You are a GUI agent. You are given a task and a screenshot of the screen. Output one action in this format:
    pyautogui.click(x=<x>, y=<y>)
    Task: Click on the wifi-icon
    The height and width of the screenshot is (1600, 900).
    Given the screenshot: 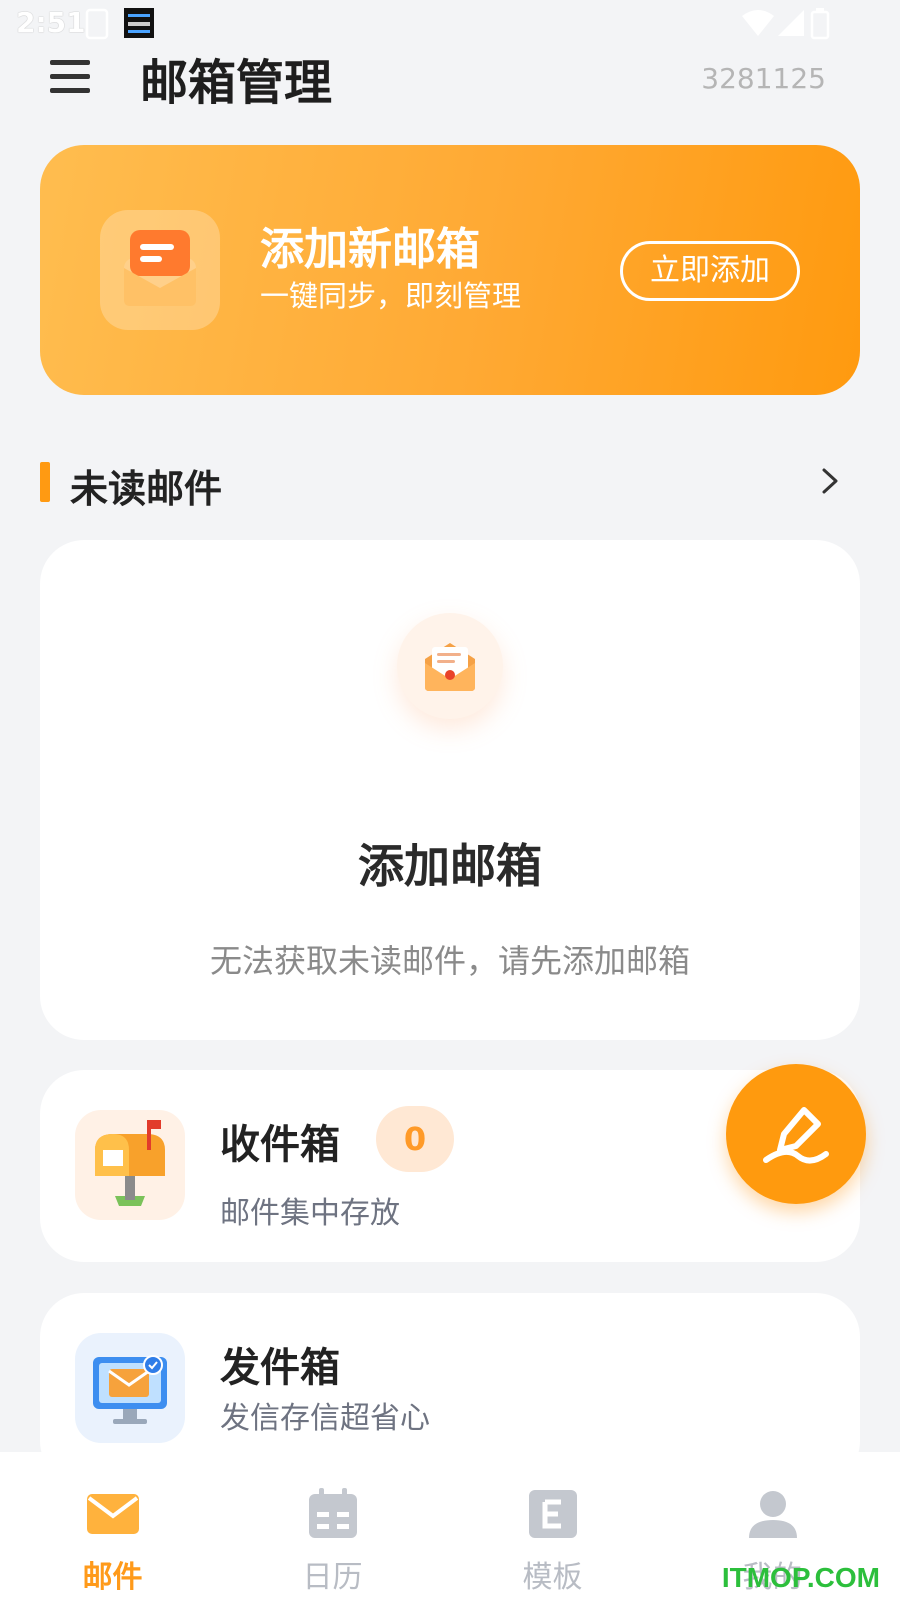 What is the action you would take?
    pyautogui.click(x=758, y=23)
    